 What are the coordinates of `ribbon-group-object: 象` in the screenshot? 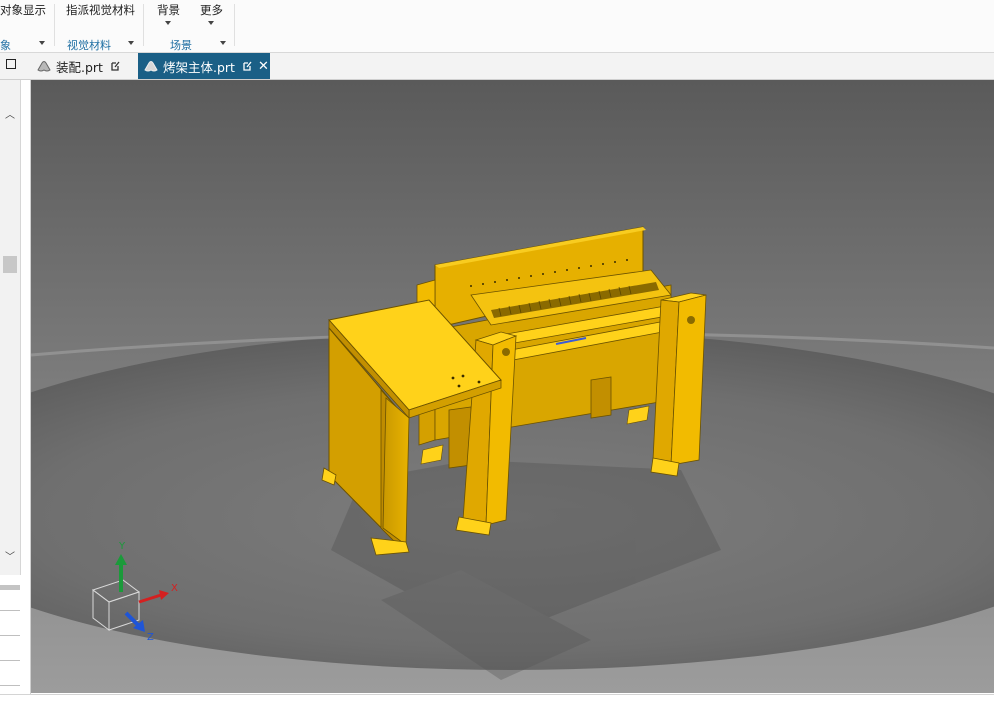 It's located at (5, 45).